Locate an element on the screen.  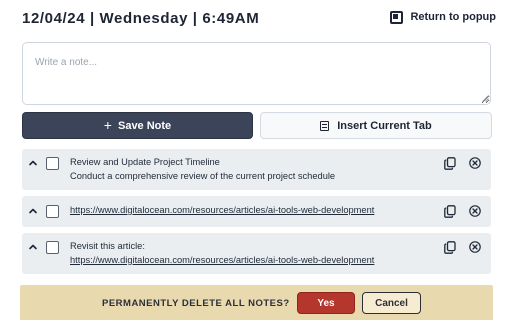
delete-all-confirm-bar: PERMANENTLY DELETE ALL NOTES? Yes Cancel is located at coordinates (256, 302).